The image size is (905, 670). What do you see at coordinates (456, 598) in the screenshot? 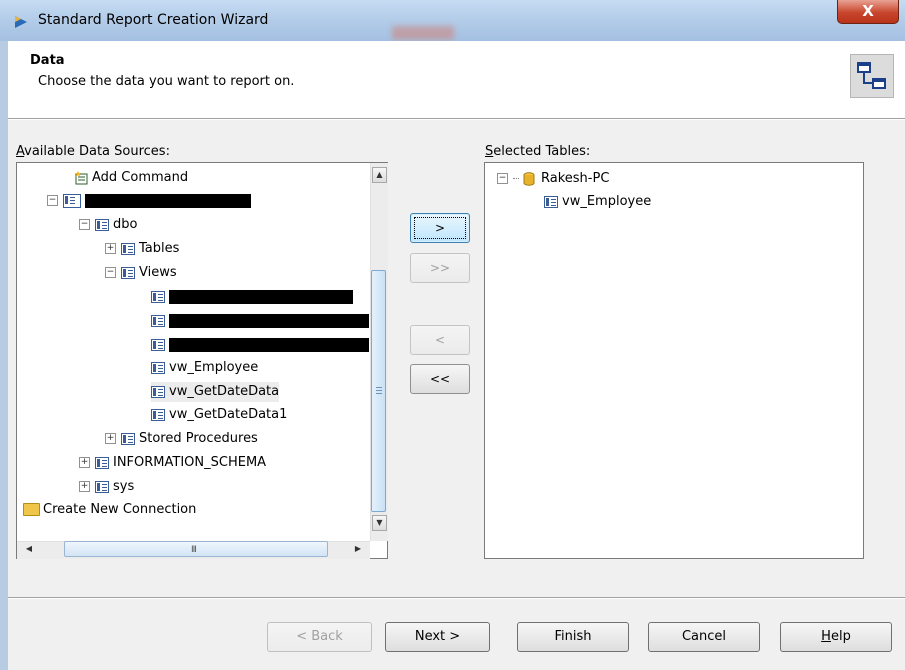
I see `footer-separator` at bounding box center [456, 598].